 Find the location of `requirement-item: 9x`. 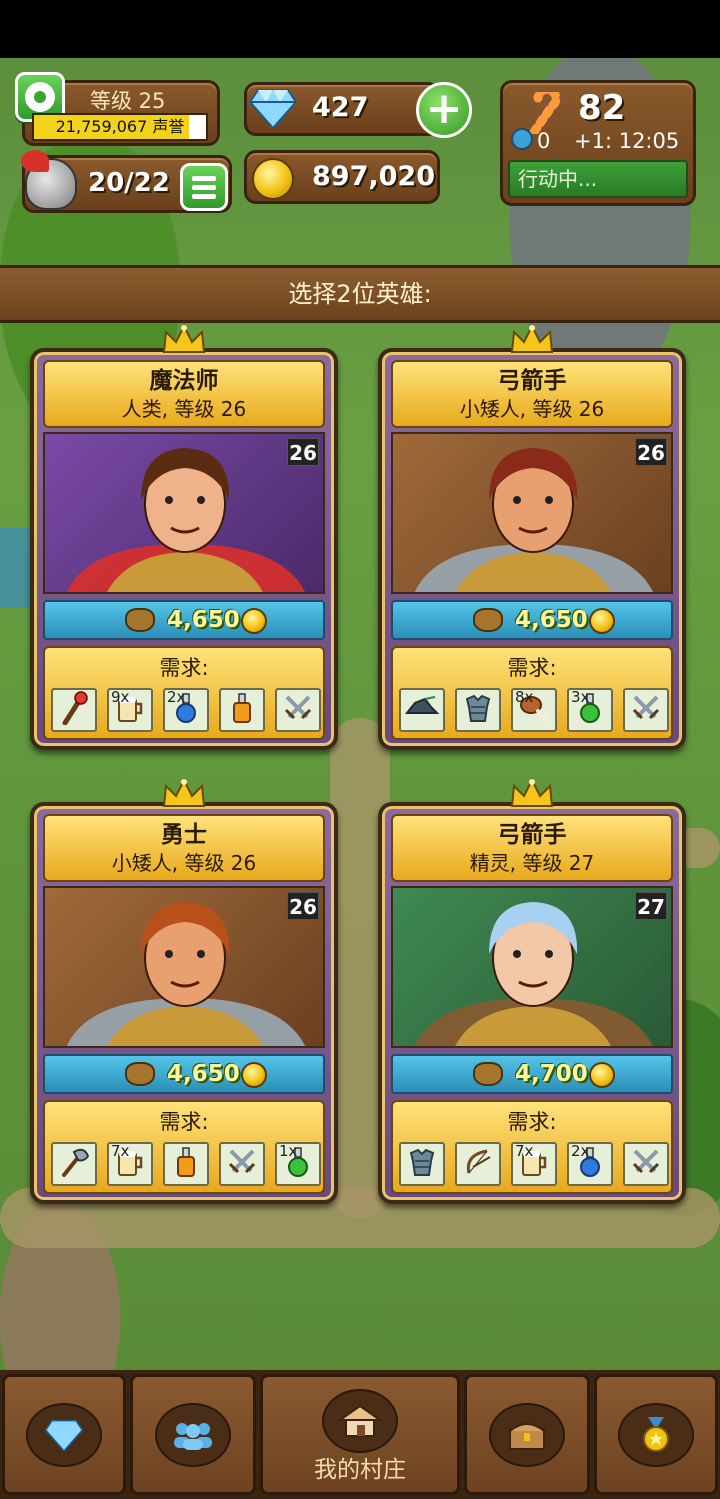

requirement-item: 9x is located at coordinates (130, 710).